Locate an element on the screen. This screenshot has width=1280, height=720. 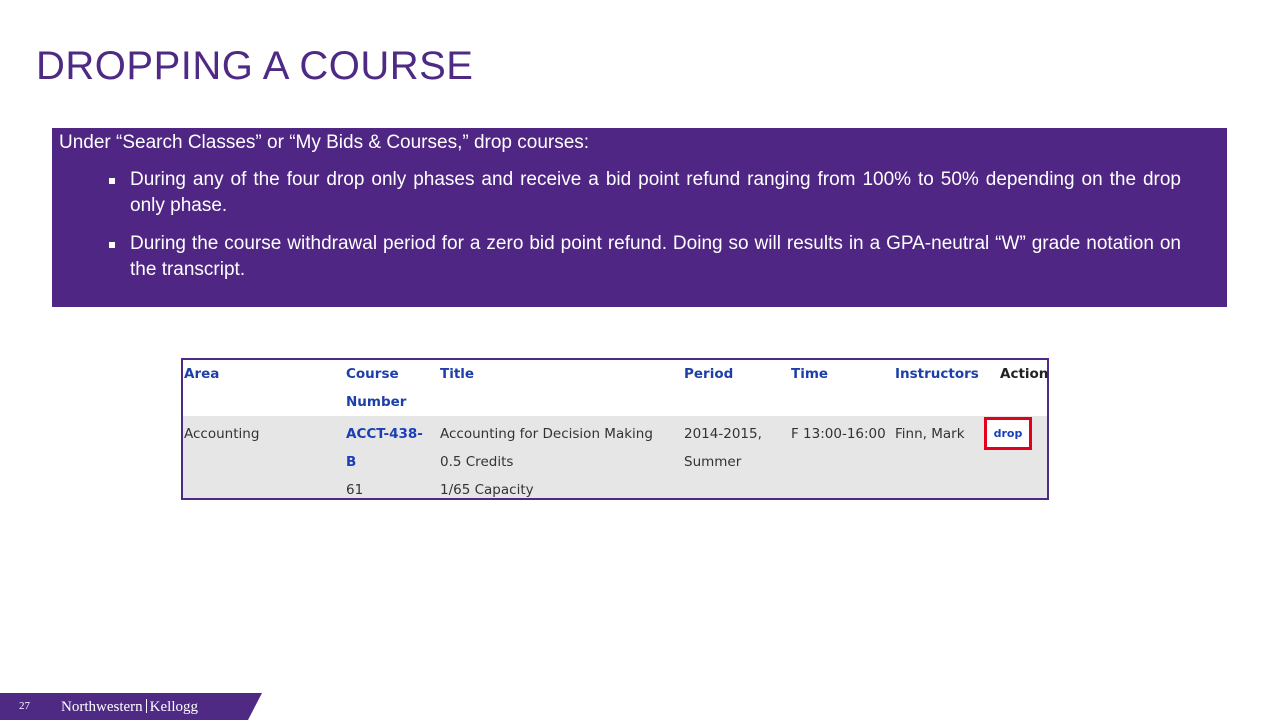
header-title: Title is located at coordinates (457, 374).